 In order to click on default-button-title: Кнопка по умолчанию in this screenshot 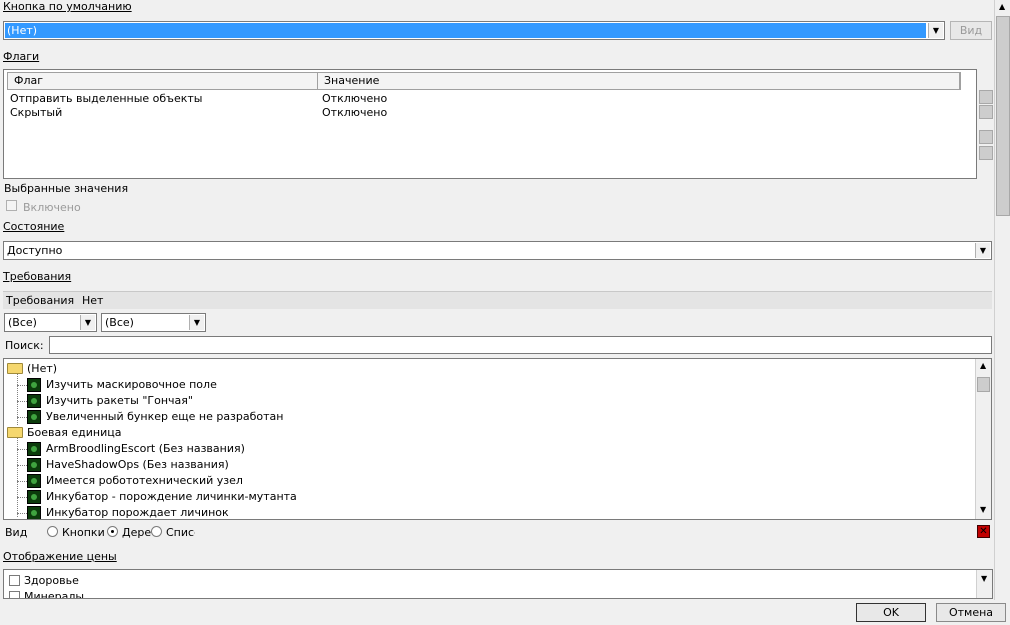, I will do `click(67, 6)`.